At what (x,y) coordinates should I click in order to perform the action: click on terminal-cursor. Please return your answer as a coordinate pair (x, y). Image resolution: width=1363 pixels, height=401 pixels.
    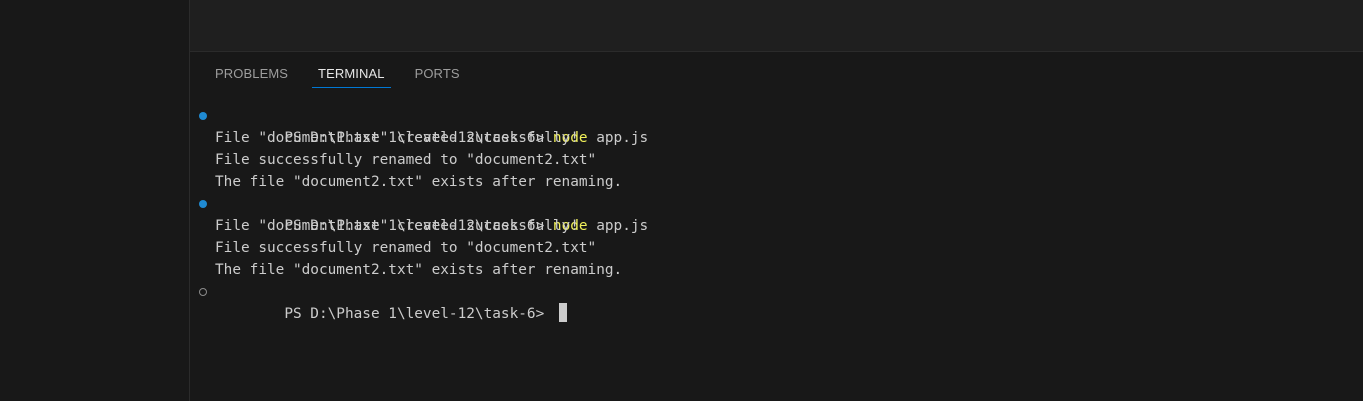
    Looking at the image, I should click on (562, 312).